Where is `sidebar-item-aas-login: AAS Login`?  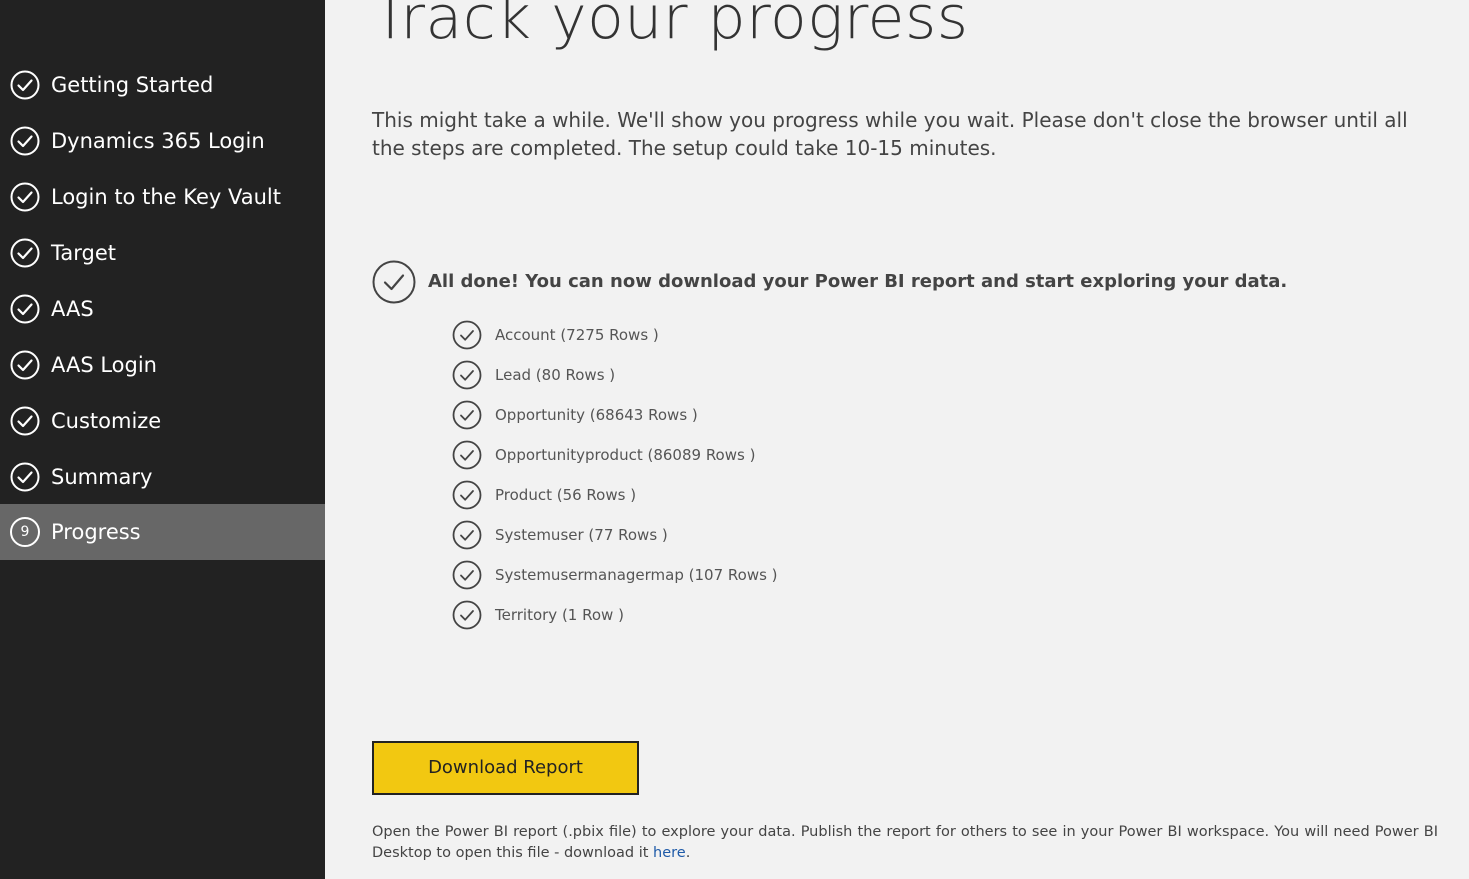 sidebar-item-aas-login: AAS Login is located at coordinates (162, 365).